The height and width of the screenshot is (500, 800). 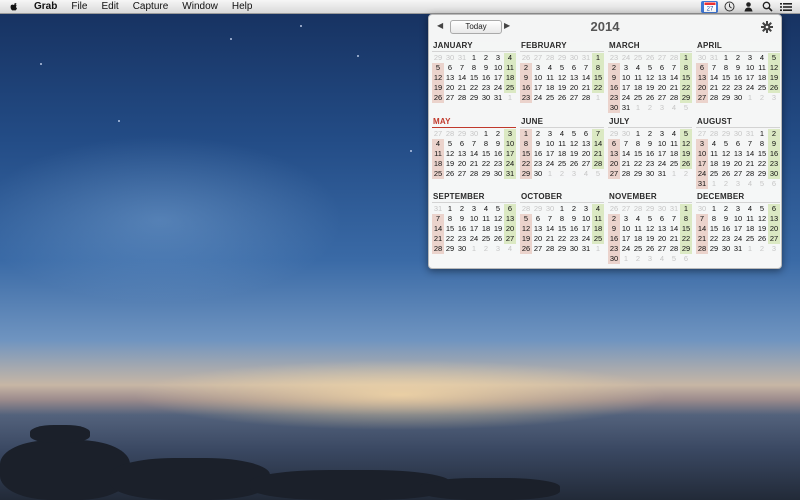 What do you see at coordinates (109, 6) in the screenshot?
I see `menu-edit: Edit` at bounding box center [109, 6].